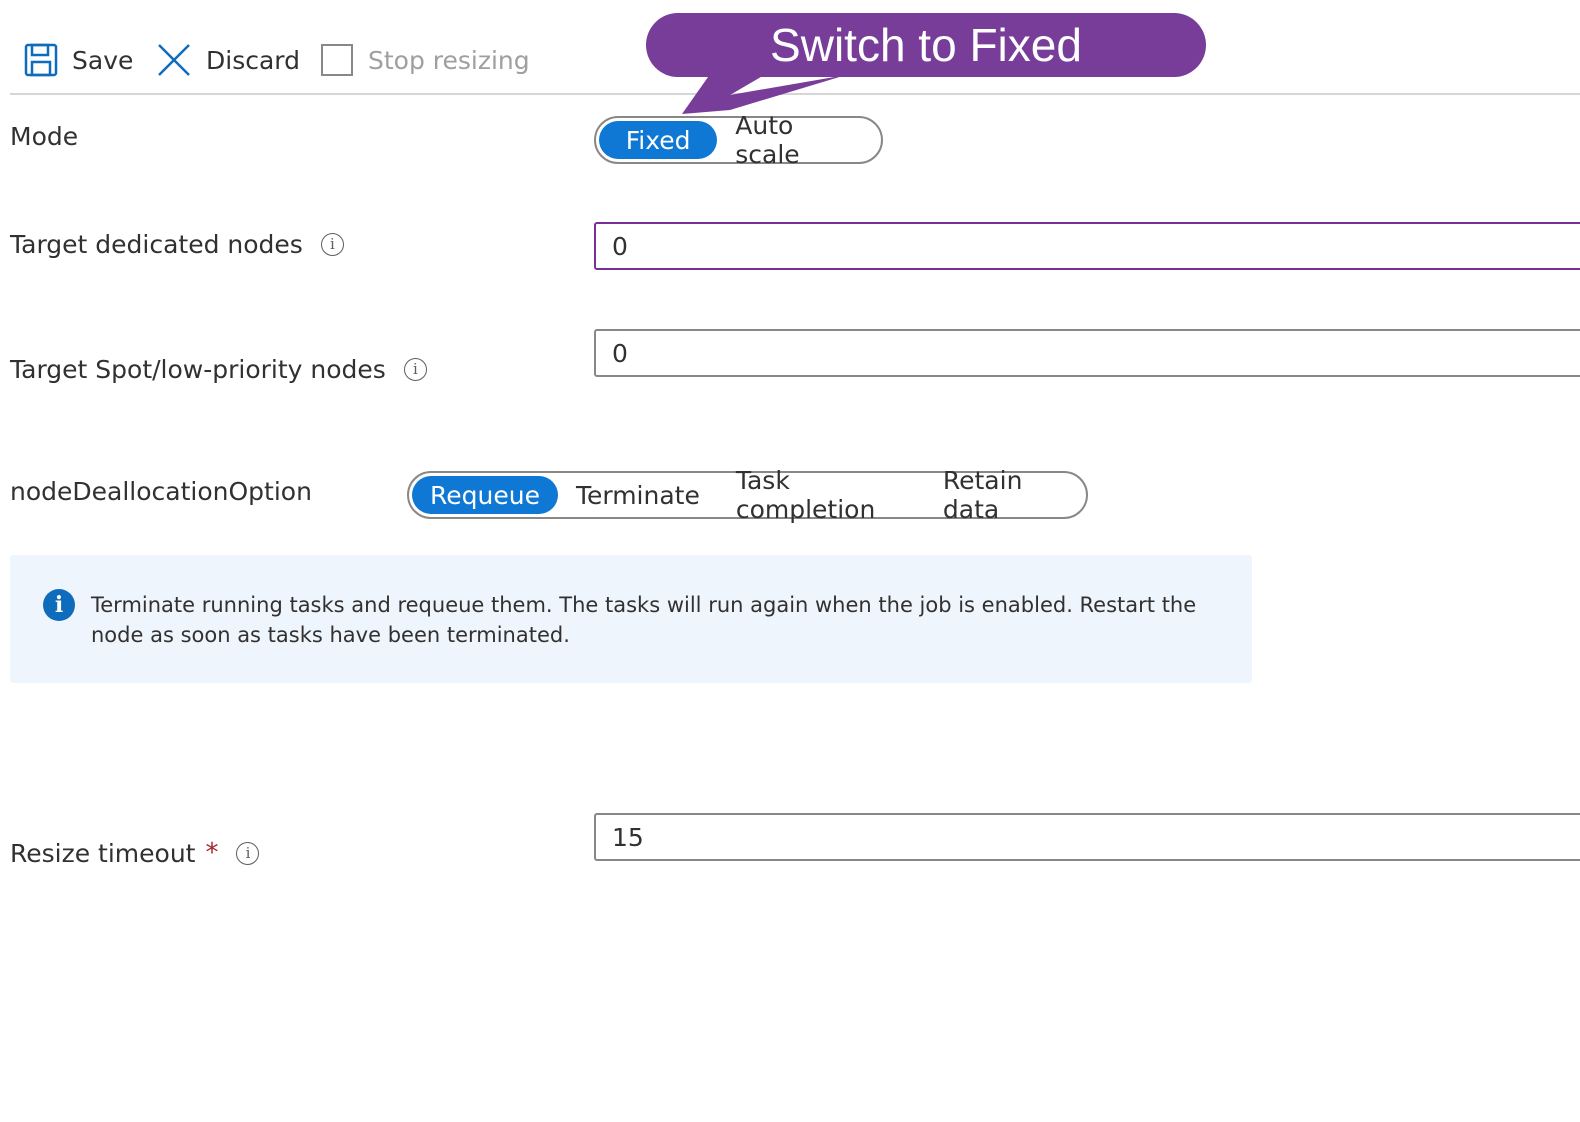  Describe the element at coordinates (658, 140) in the screenshot. I see `mode-option-fixed: Fixed` at that location.